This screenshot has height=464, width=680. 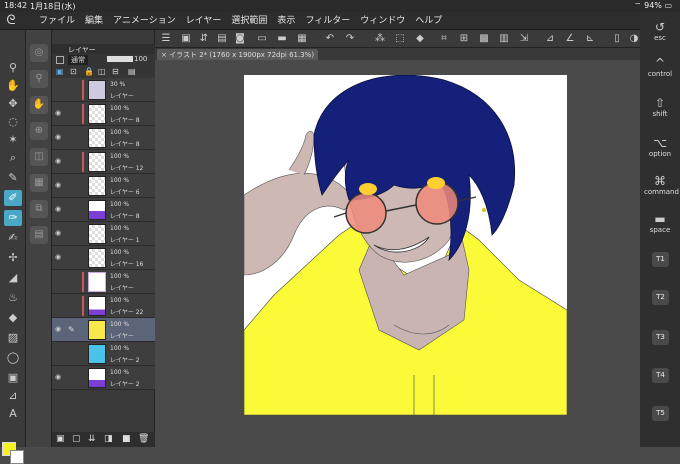 What do you see at coordinates (204, 21) in the screenshot?
I see `menu-layer: レイヤー` at bounding box center [204, 21].